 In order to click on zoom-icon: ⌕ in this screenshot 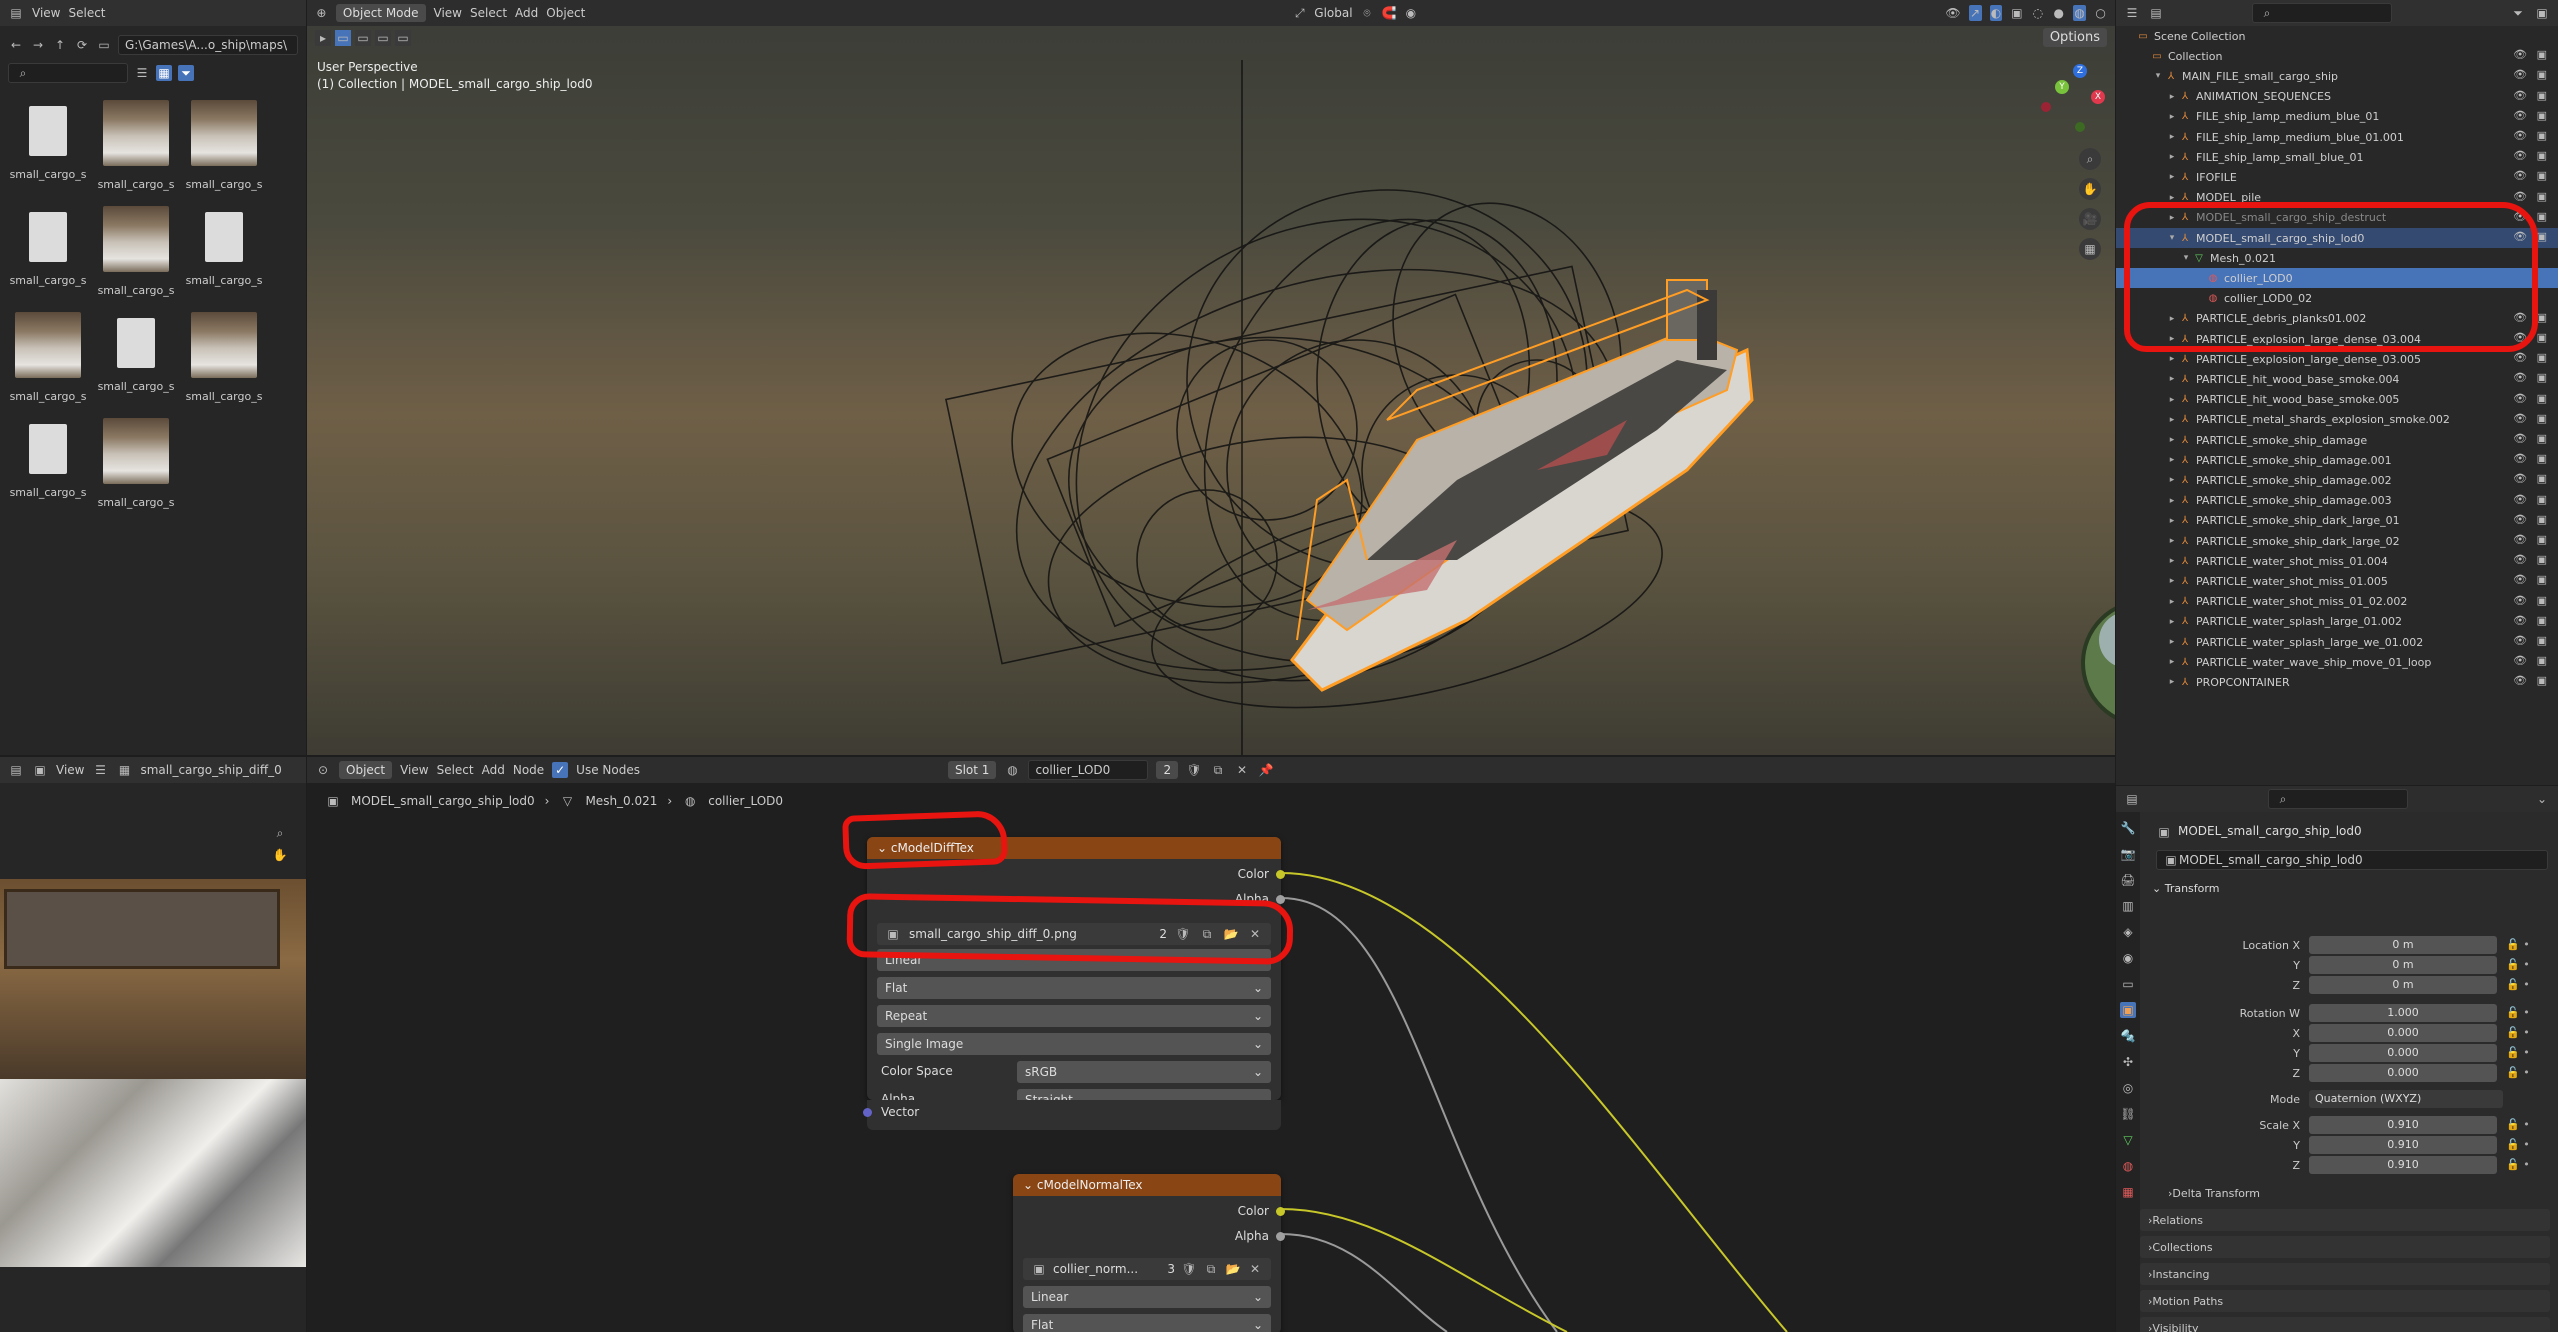, I will do `click(2090, 159)`.